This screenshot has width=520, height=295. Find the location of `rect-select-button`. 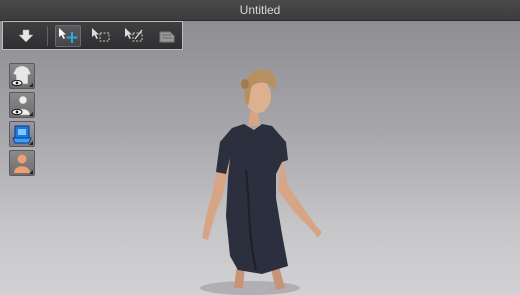

rect-select-button is located at coordinates (101, 36).